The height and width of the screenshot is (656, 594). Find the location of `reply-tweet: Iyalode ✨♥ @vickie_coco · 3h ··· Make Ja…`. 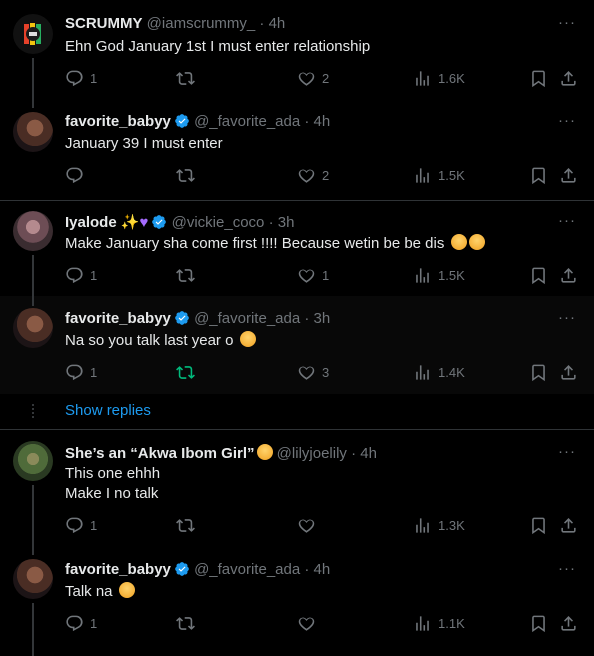

reply-tweet: Iyalode ✨♥ @vickie_coco · 3h ··· Make Ja… is located at coordinates (297, 248).